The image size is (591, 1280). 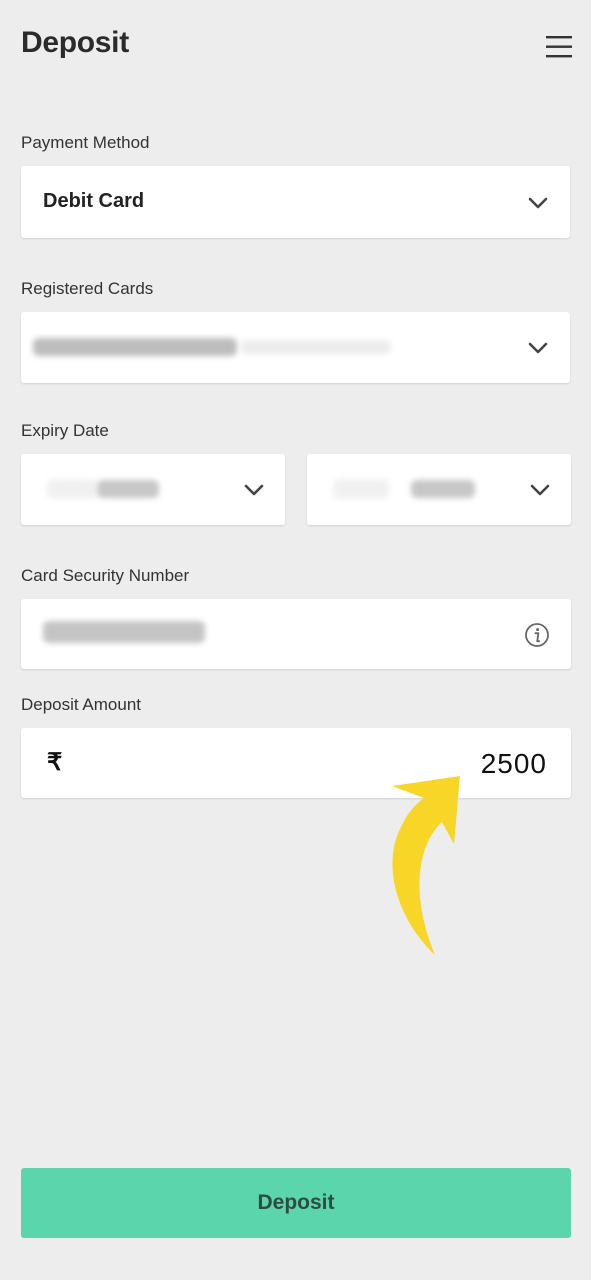 I want to click on redacted-year, so click(x=443, y=489).